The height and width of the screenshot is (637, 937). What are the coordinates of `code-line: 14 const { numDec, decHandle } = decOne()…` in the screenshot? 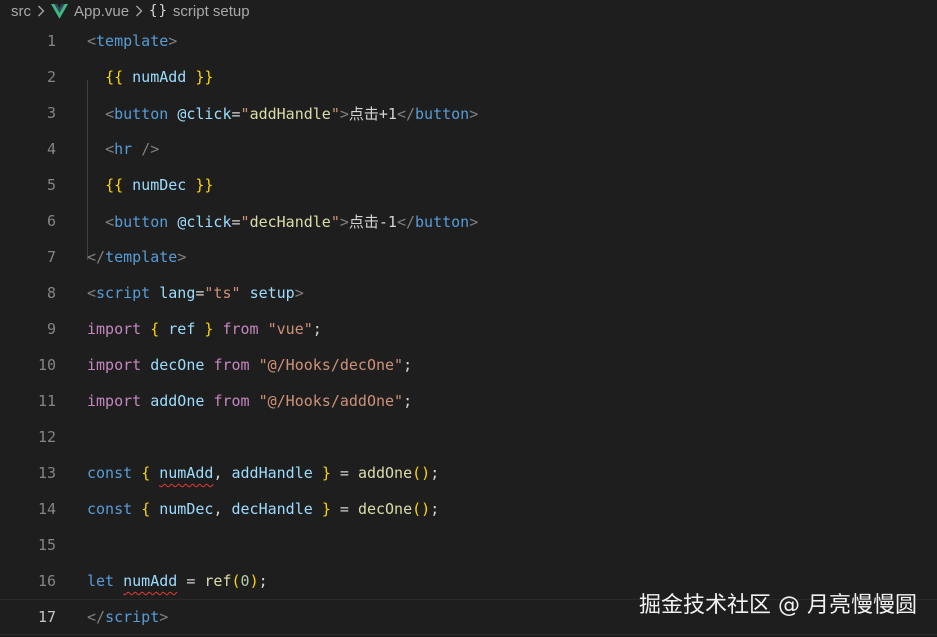 It's located at (468, 509).